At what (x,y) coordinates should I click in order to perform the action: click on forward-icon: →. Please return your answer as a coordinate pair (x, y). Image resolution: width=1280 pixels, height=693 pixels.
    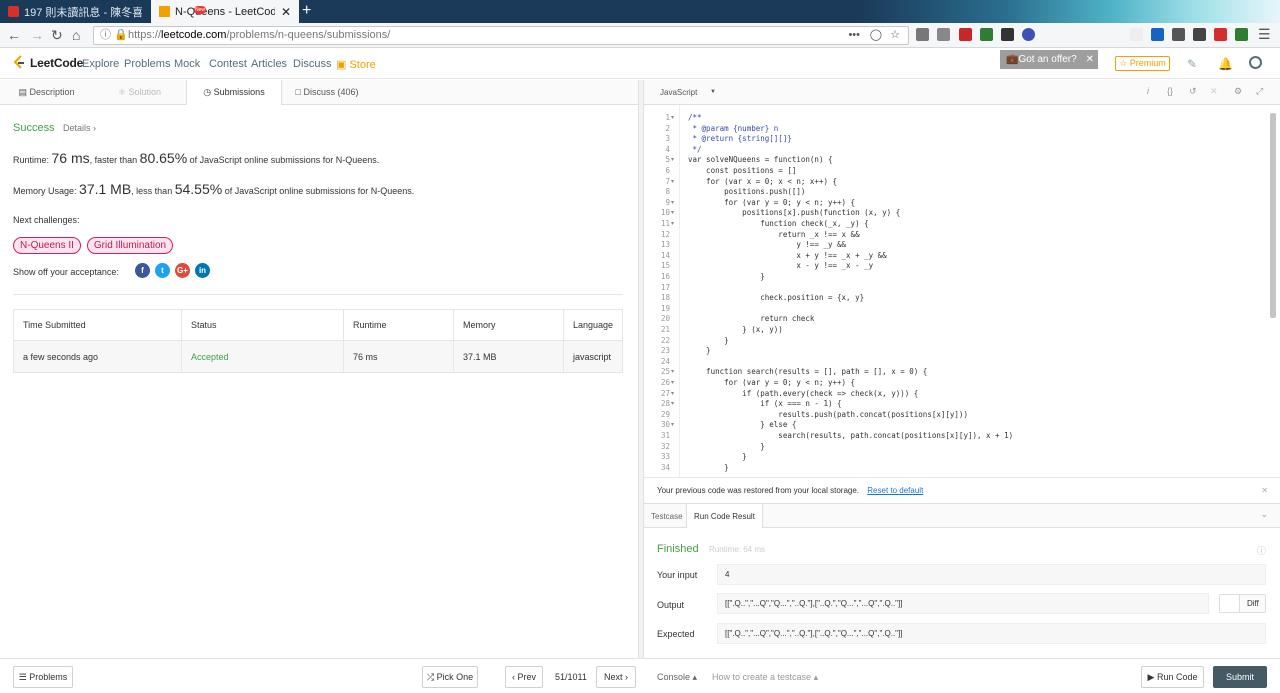
    Looking at the image, I should click on (37, 35).